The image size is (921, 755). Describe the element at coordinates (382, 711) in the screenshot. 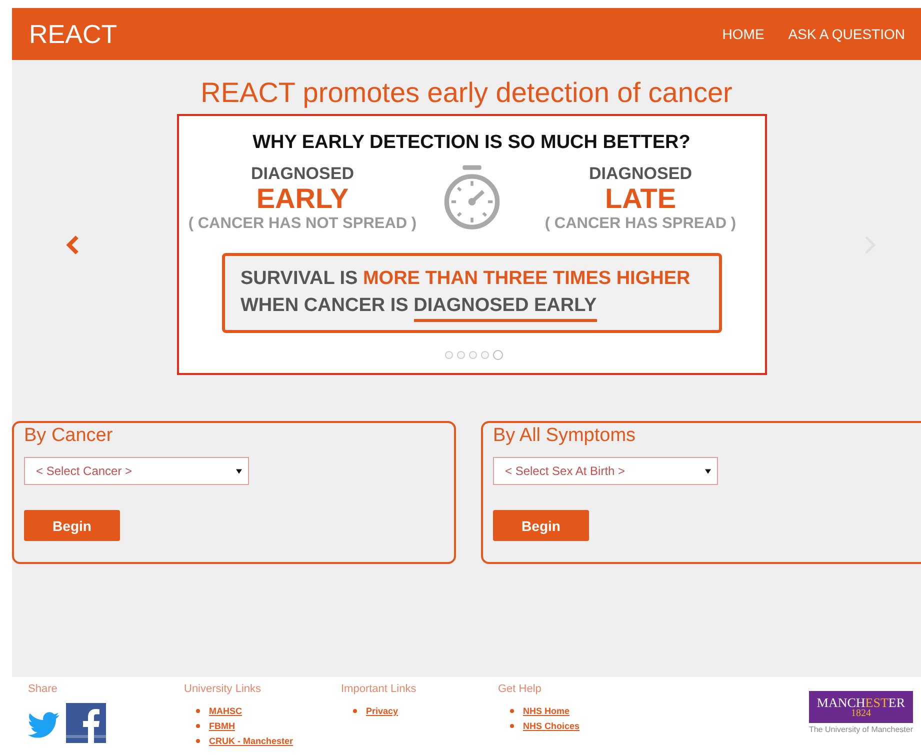

I see `footer-link: Privacy` at that location.